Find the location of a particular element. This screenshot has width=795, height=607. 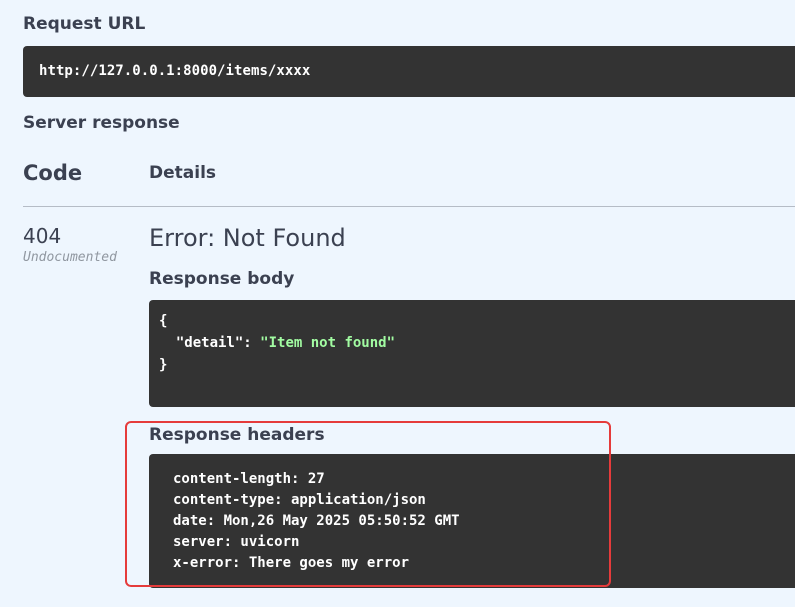

response-body-label: Response body is located at coordinates (222, 279).